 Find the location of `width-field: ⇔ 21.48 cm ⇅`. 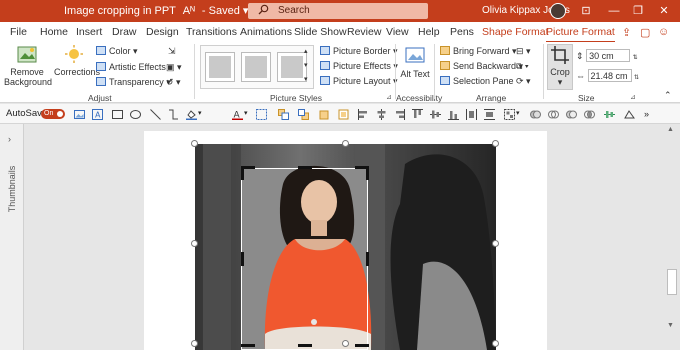

width-field: ⇔ 21.48 cm ⇅ is located at coordinates (607, 75).